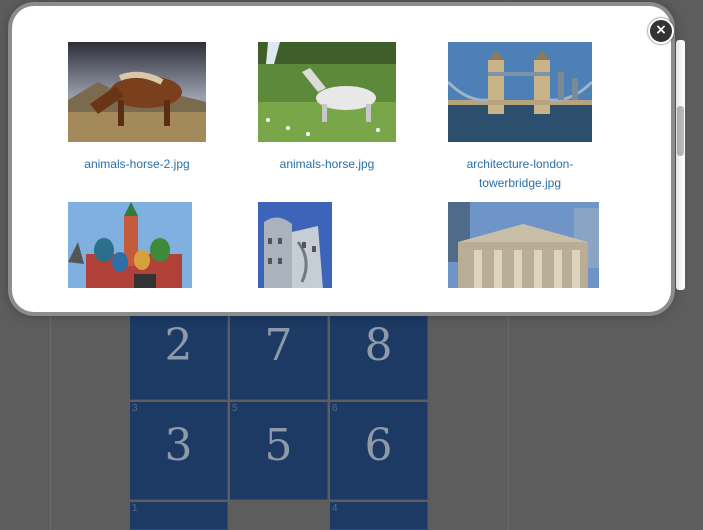  I want to click on puzzle-tile: 1, so click(179, 516).